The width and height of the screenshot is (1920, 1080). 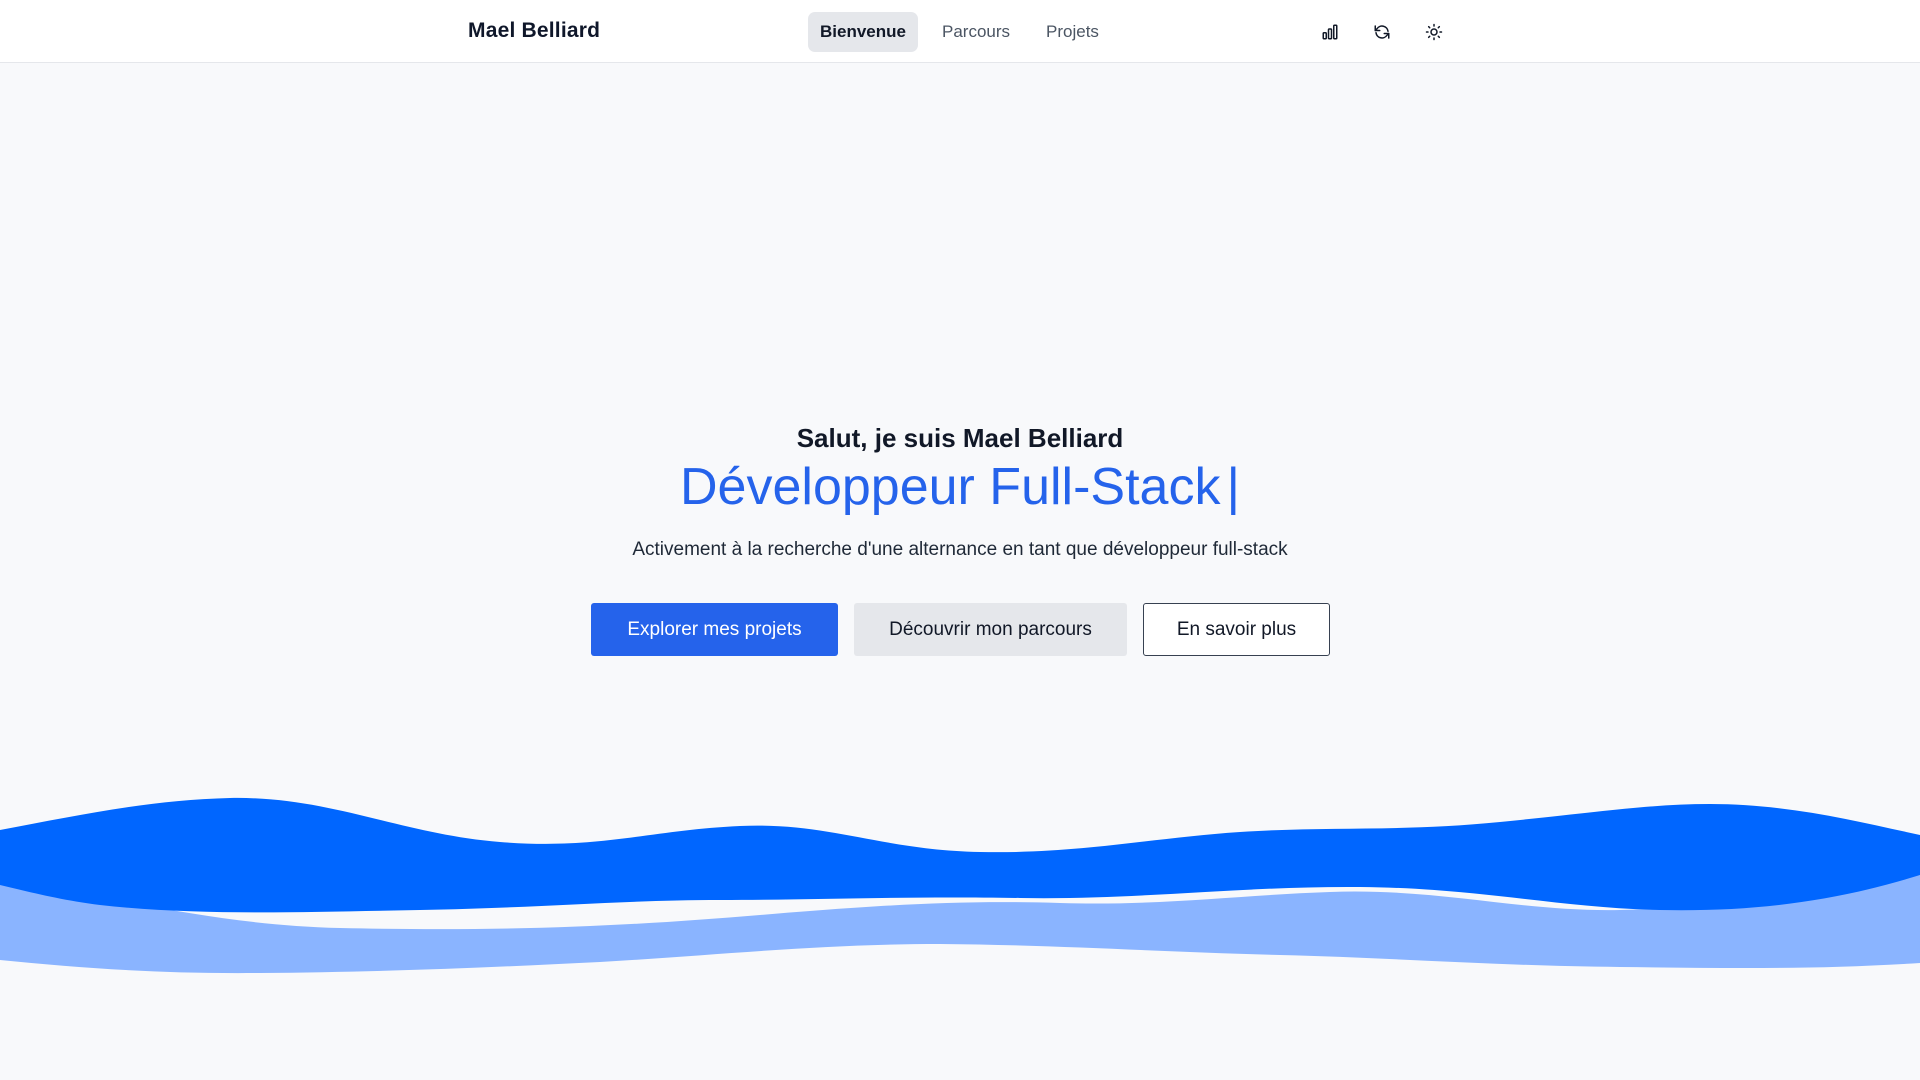 I want to click on refresh-button, so click(x=1382, y=32).